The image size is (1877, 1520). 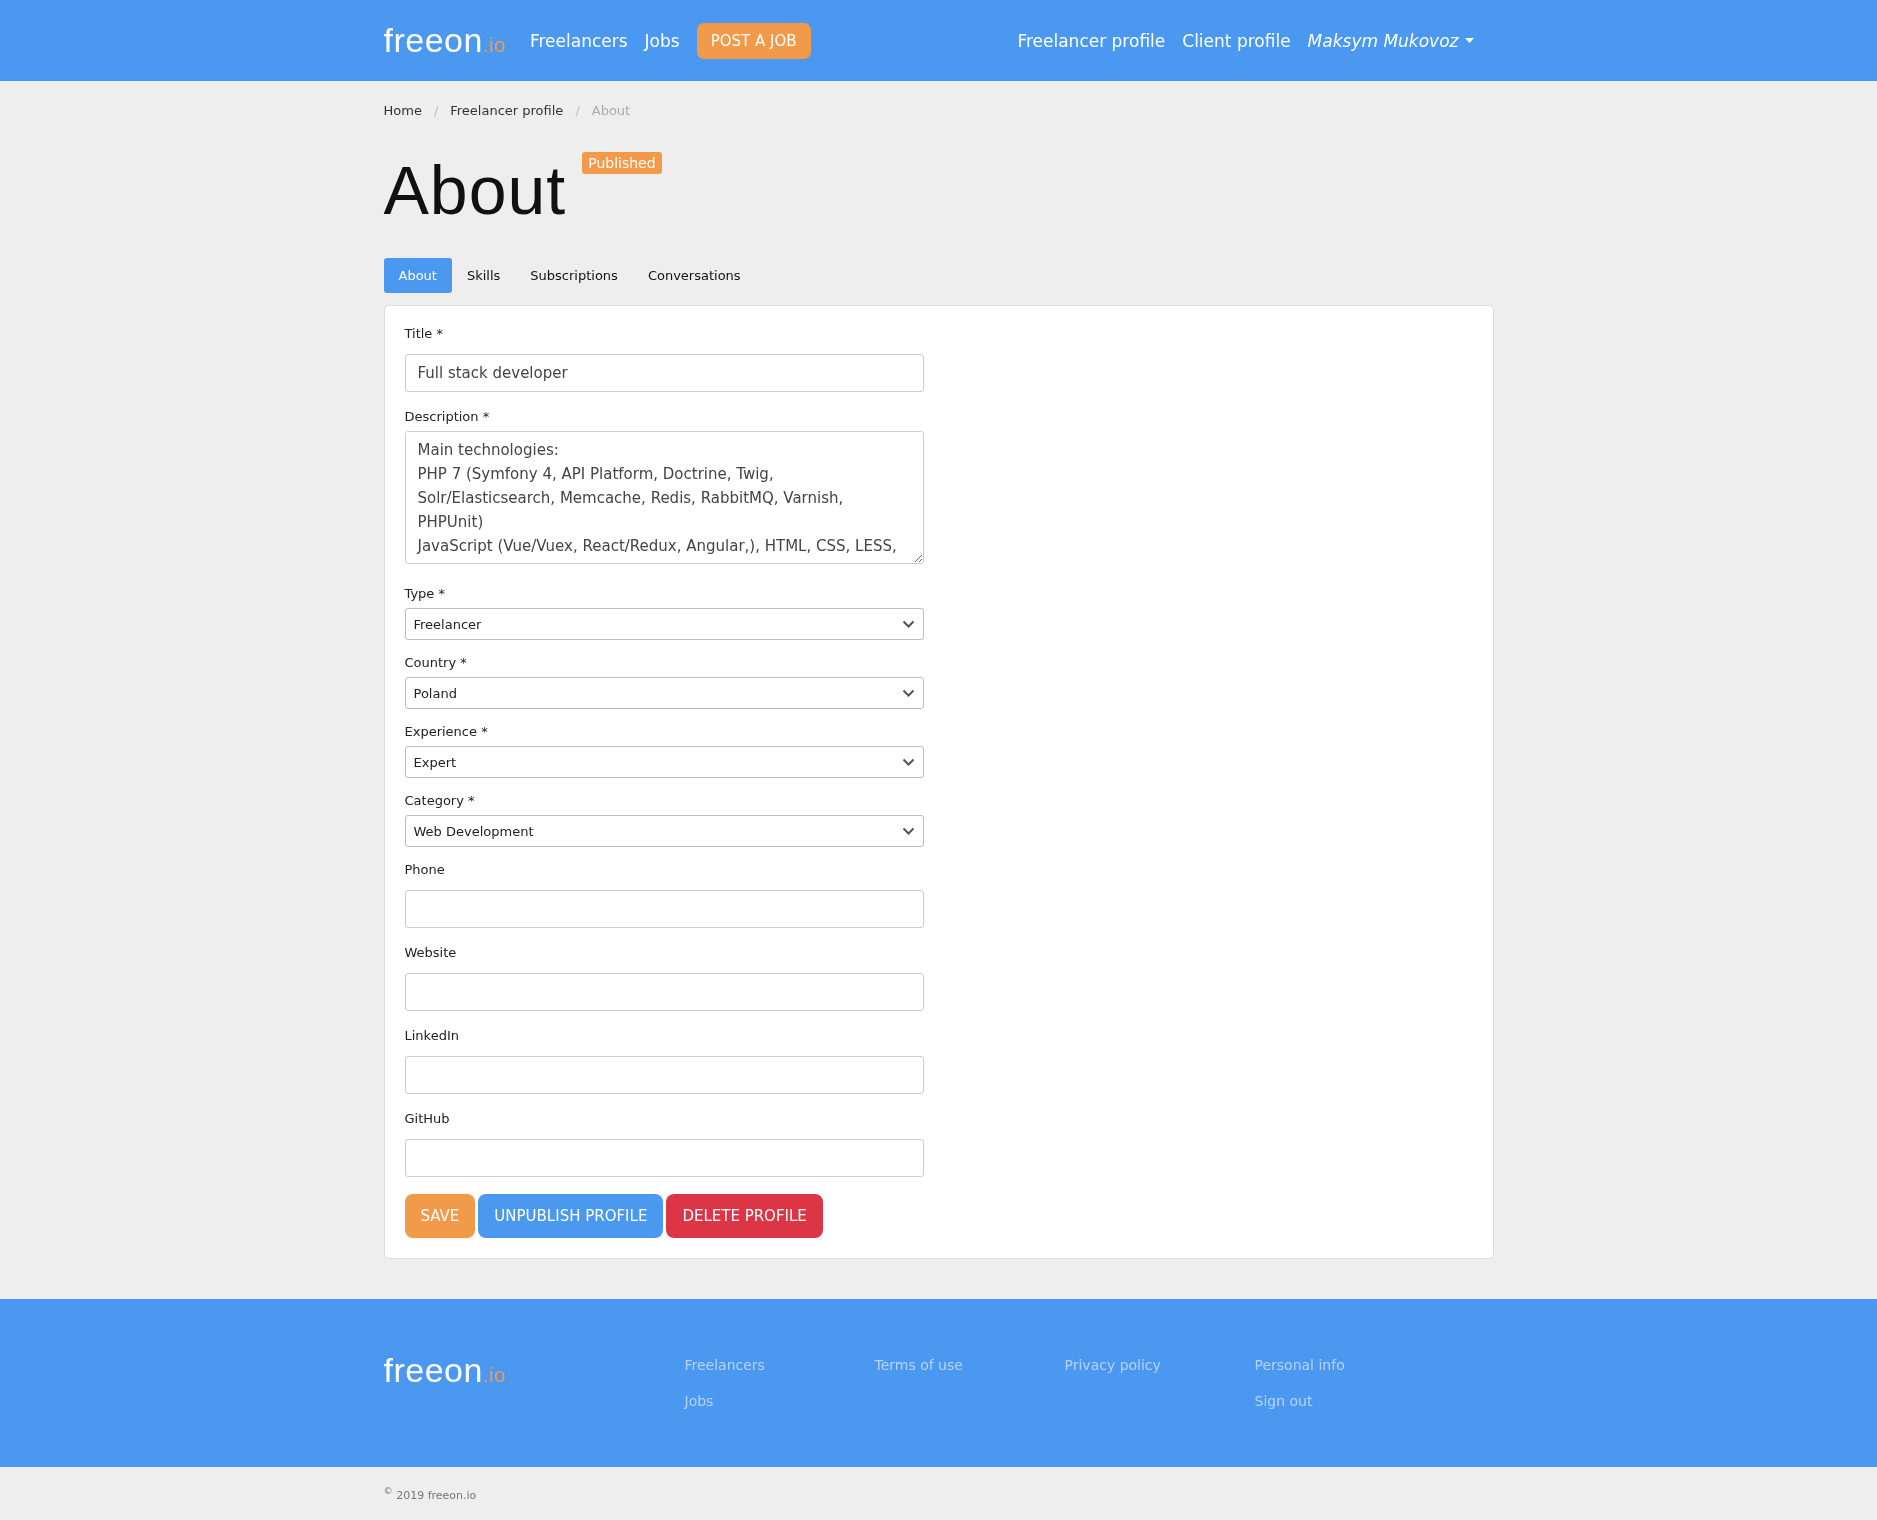 What do you see at coordinates (779, 1365) in the screenshot?
I see `footer-link: Freelancers` at bounding box center [779, 1365].